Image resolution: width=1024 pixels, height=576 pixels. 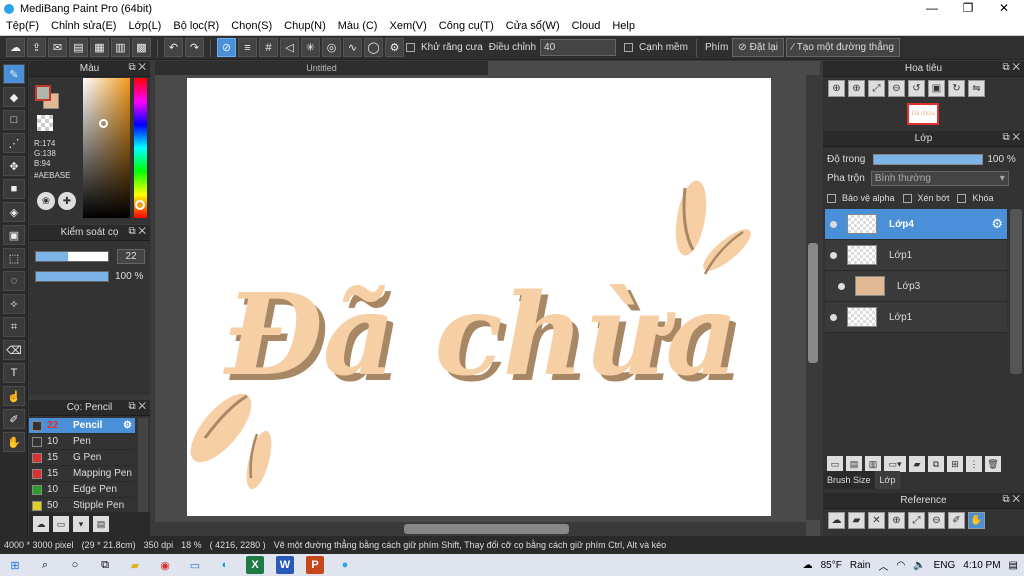 I want to click on trash-icon: 🗑, so click(x=993, y=464).